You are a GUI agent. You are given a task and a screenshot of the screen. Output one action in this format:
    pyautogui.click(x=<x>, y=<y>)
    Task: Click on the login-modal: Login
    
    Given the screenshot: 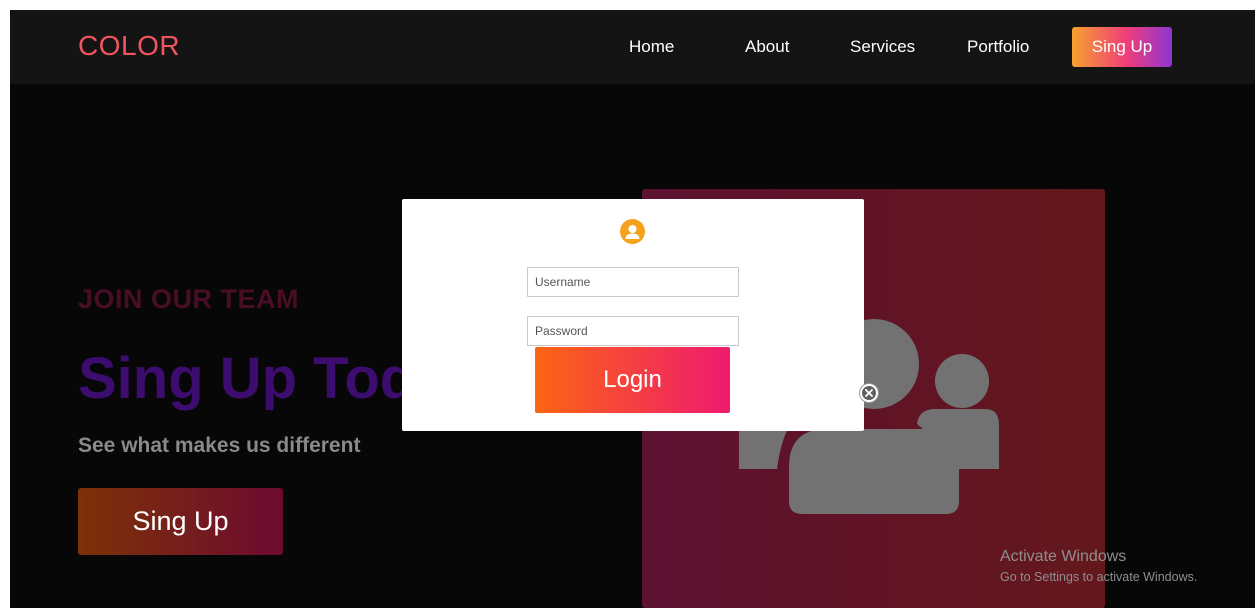 What is the action you would take?
    pyautogui.click(x=640, y=315)
    